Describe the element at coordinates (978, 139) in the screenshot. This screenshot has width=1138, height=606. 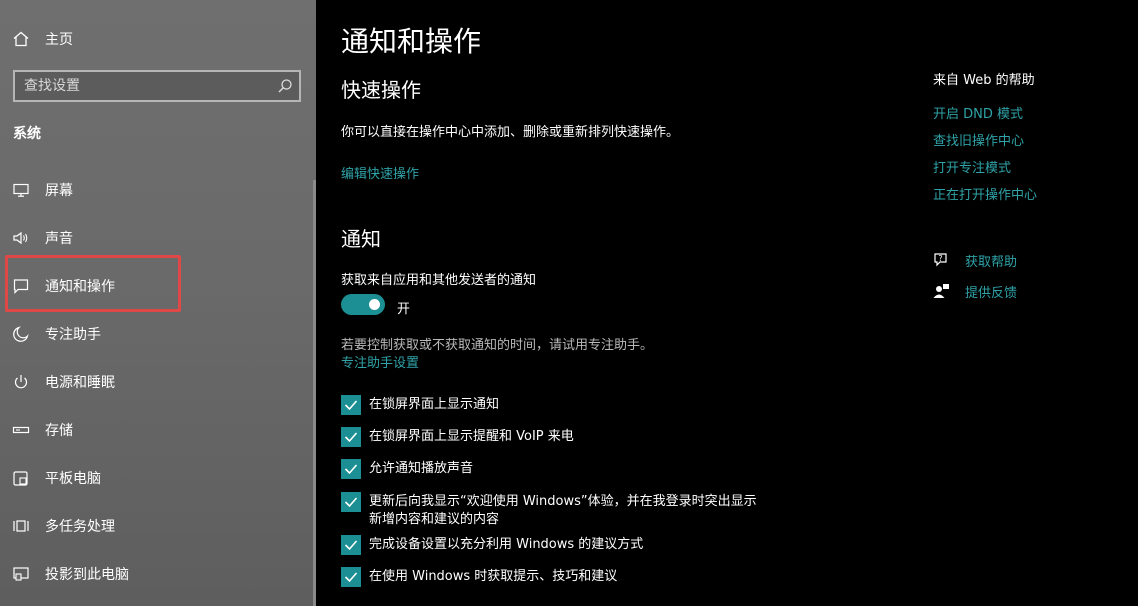
I see `help-link-old-action-center: 查找旧操作中心` at that location.